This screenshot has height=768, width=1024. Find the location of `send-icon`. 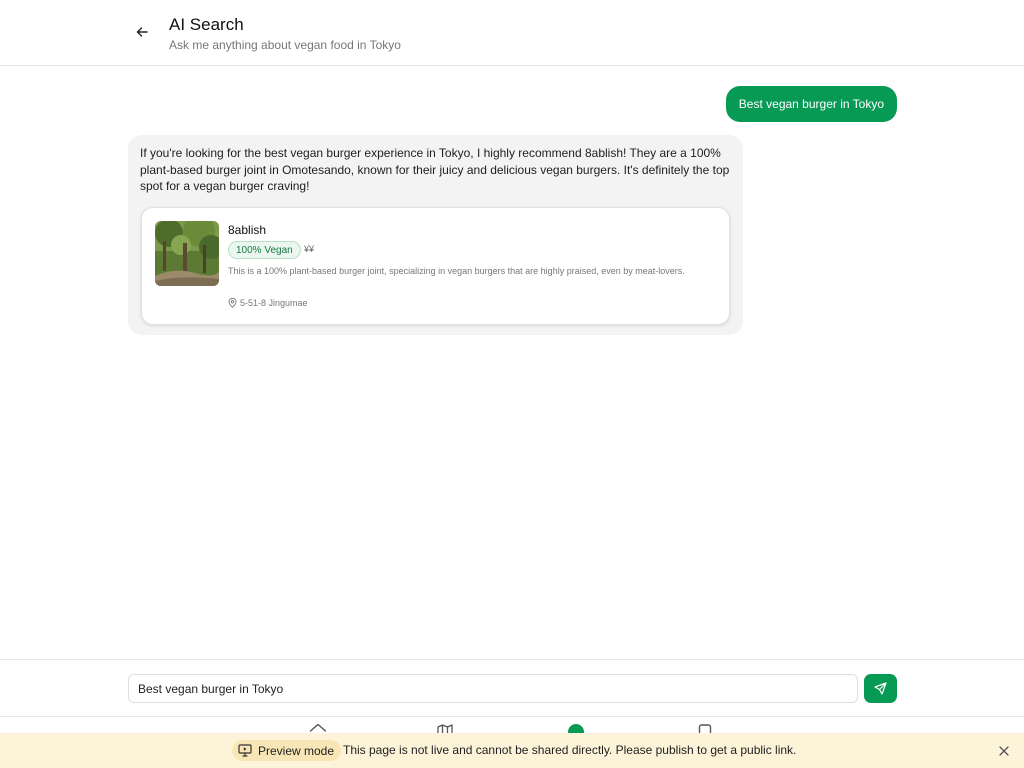

send-icon is located at coordinates (880, 688).